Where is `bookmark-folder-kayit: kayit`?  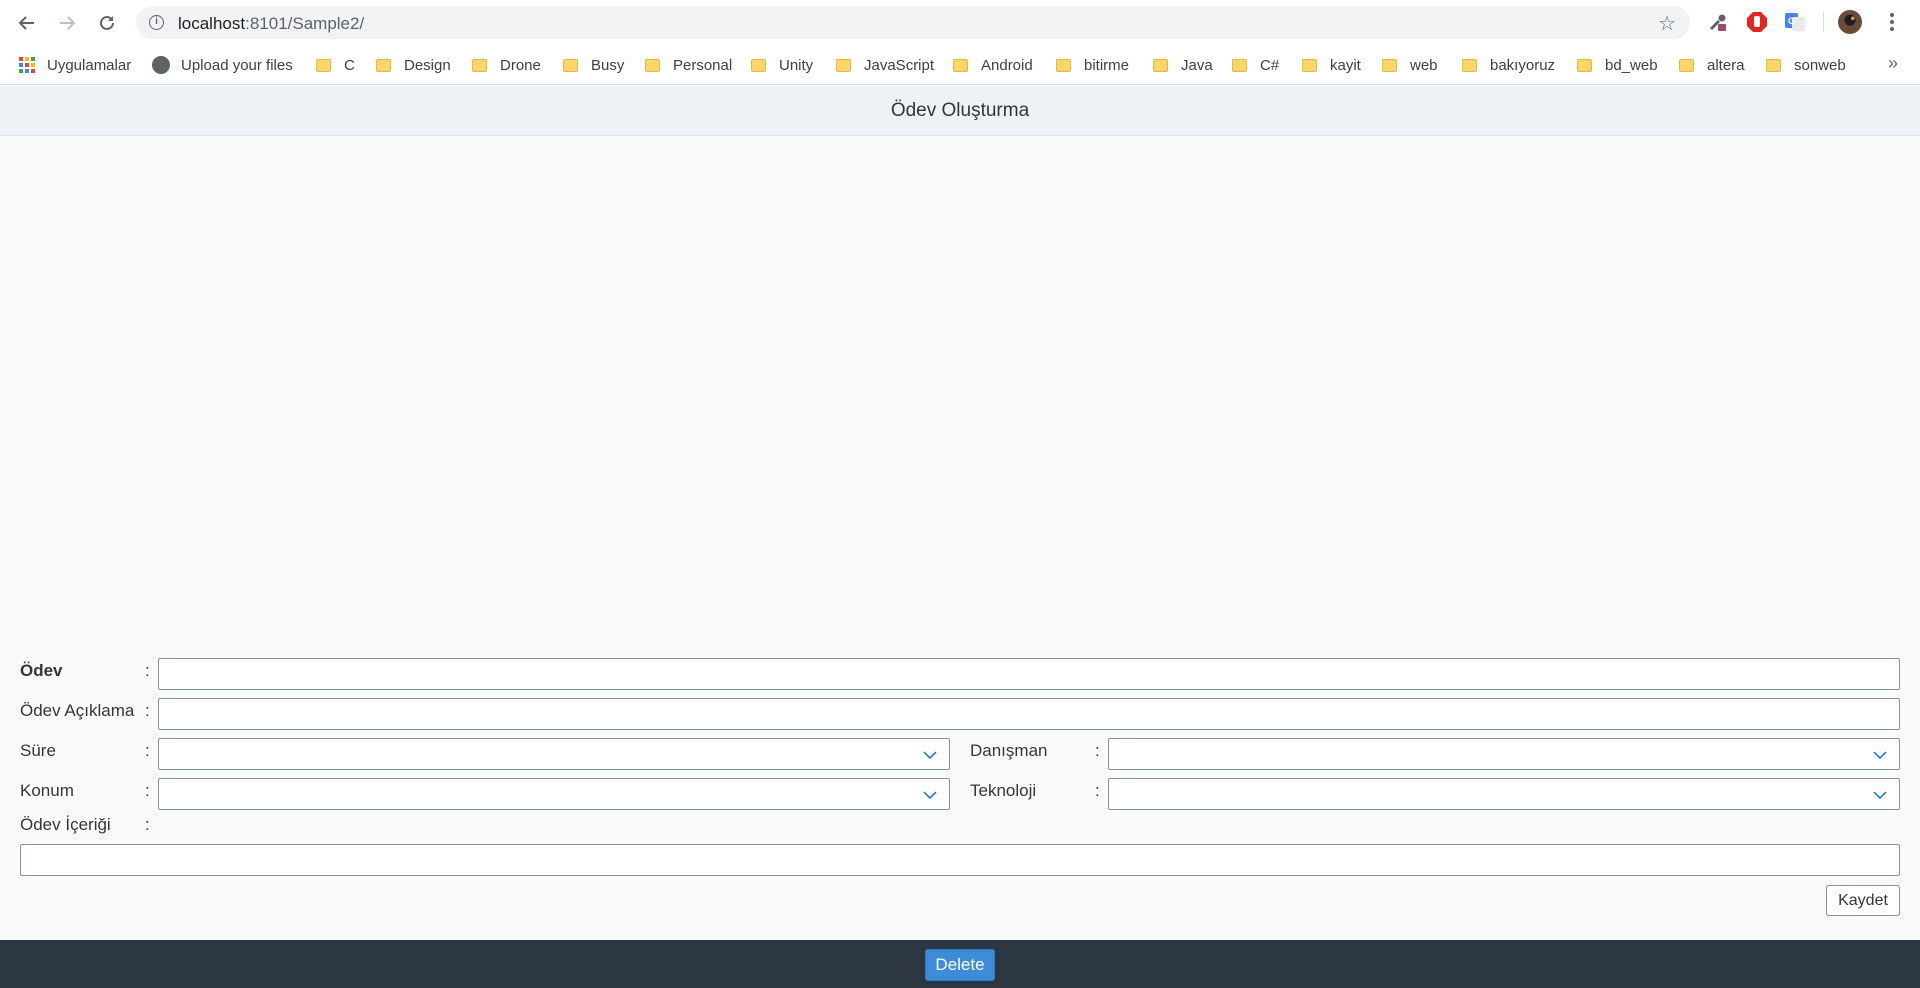
bookmark-folder-kayit: kayit is located at coordinates (1331, 65).